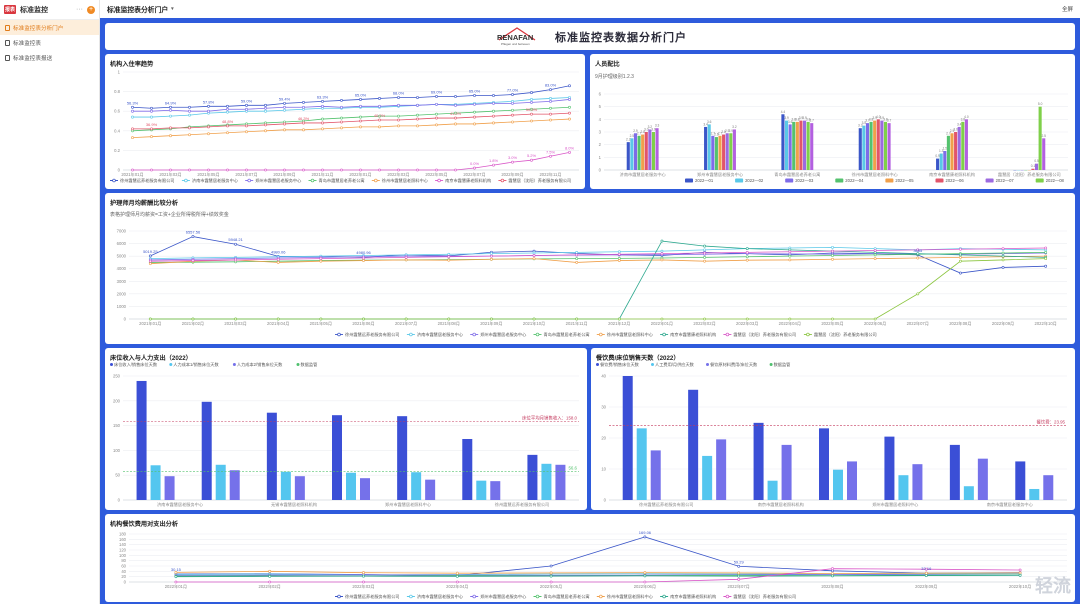 The image size is (1080, 604). What do you see at coordinates (503, 596) in the screenshot?
I see `legend-label: 郑州市霞慧居老服务中心` at bounding box center [503, 596].